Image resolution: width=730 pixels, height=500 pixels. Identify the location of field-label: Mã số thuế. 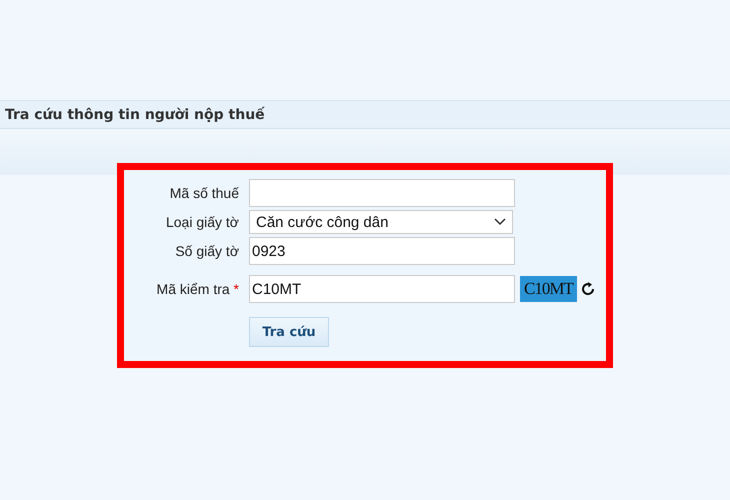
(204, 193).